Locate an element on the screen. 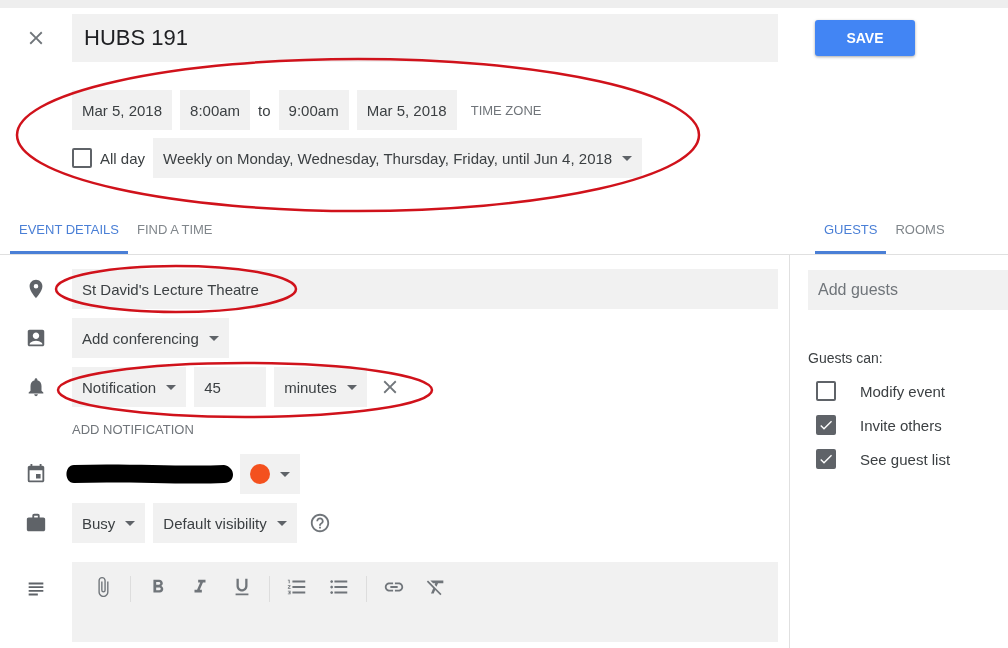 The image size is (1008, 648). permission-label: Modify event is located at coordinates (903, 391).